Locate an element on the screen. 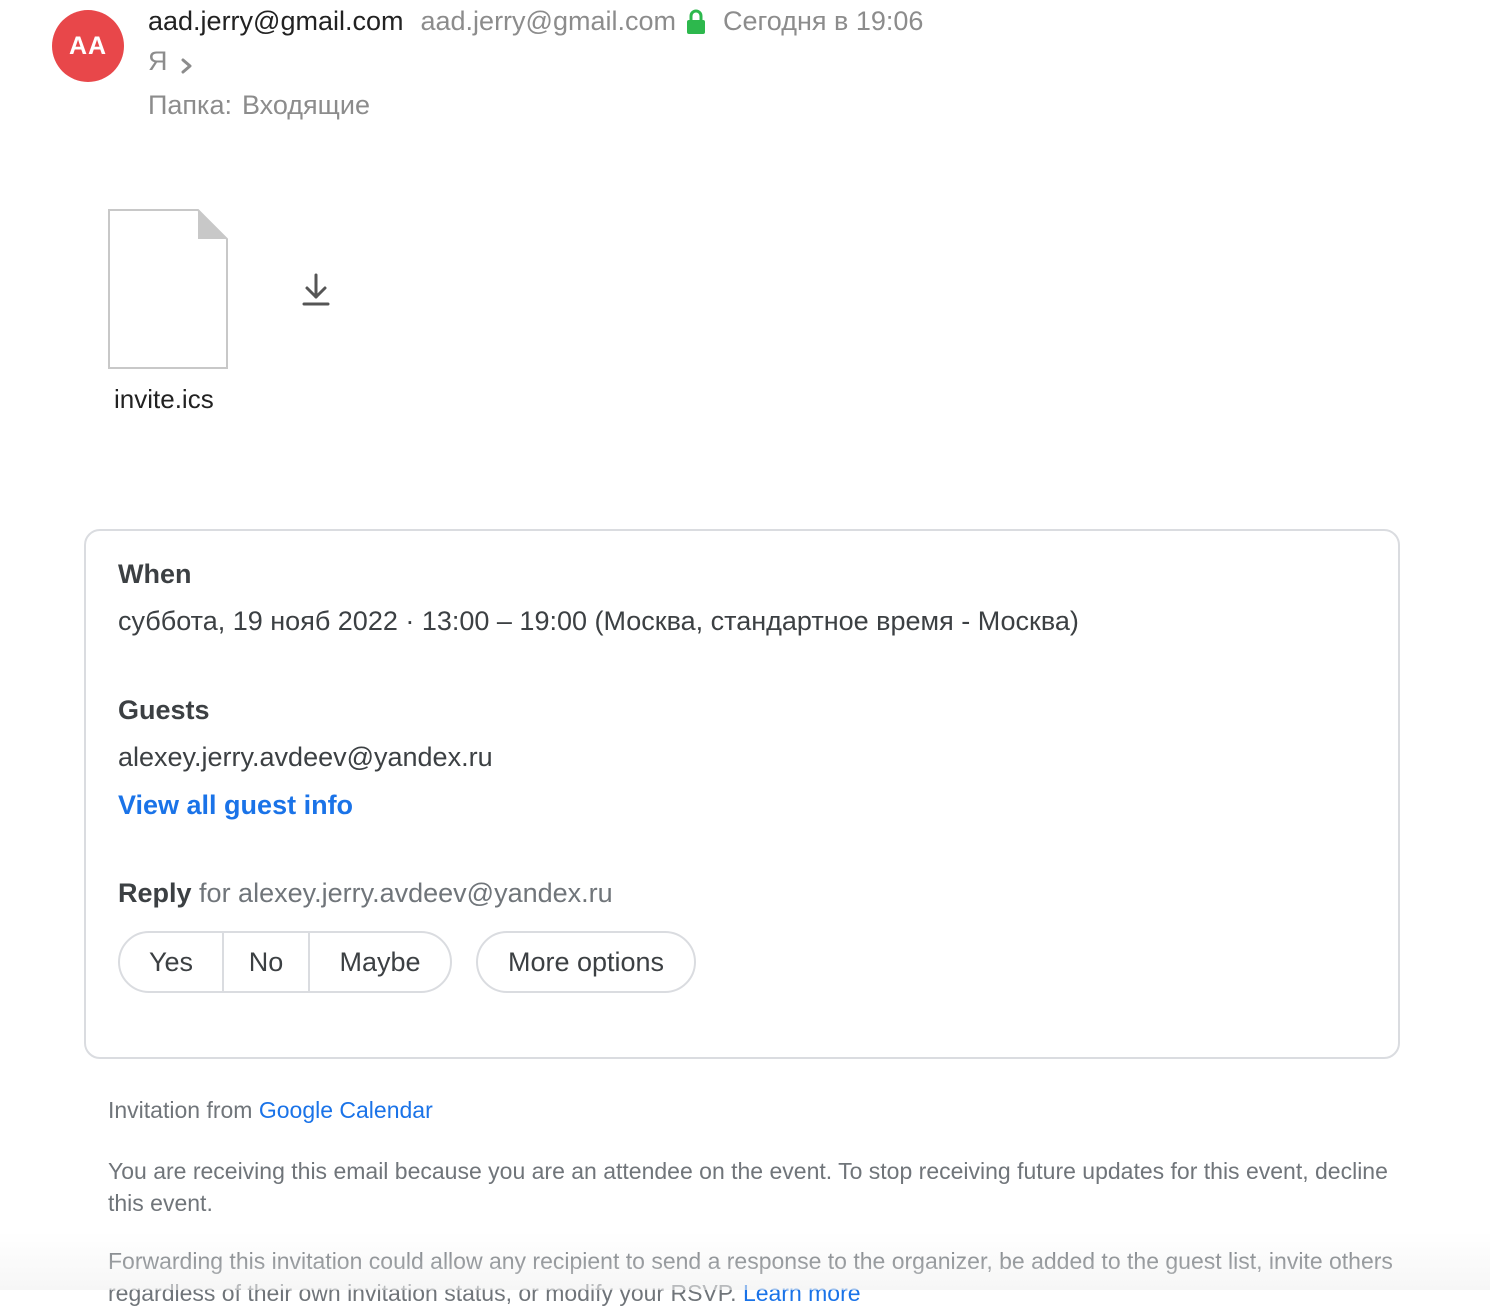 Image resolution: width=1490 pixels, height=1309 pixels. when-title: When is located at coordinates (155, 574).